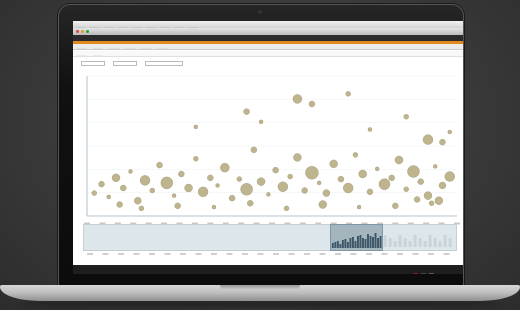 The height and width of the screenshot is (310, 520). Describe the element at coordinates (87, 31) in the screenshot. I see `zoom-window-icon` at that location.